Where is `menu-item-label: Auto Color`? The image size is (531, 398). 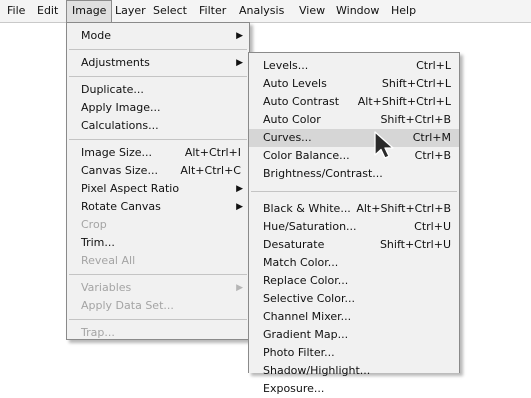 menu-item-label: Auto Color is located at coordinates (292, 119).